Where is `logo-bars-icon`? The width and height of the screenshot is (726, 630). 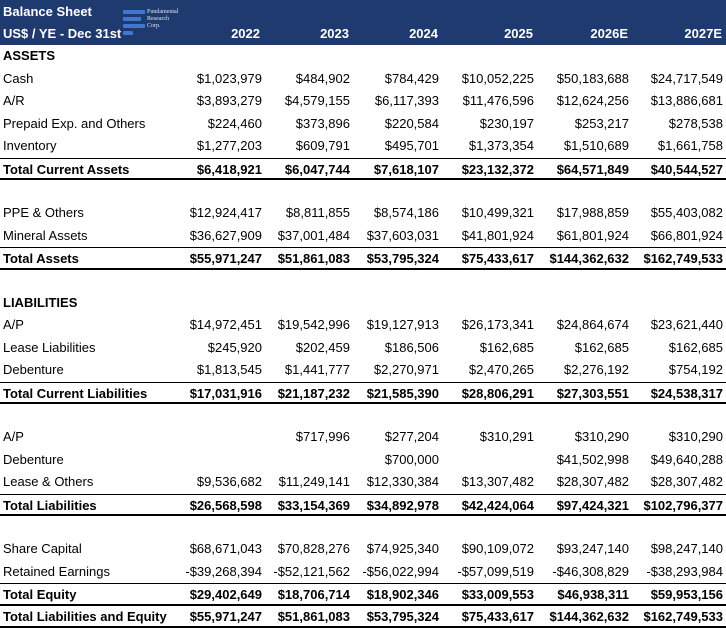
logo-bars-icon is located at coordinates (134, 22).